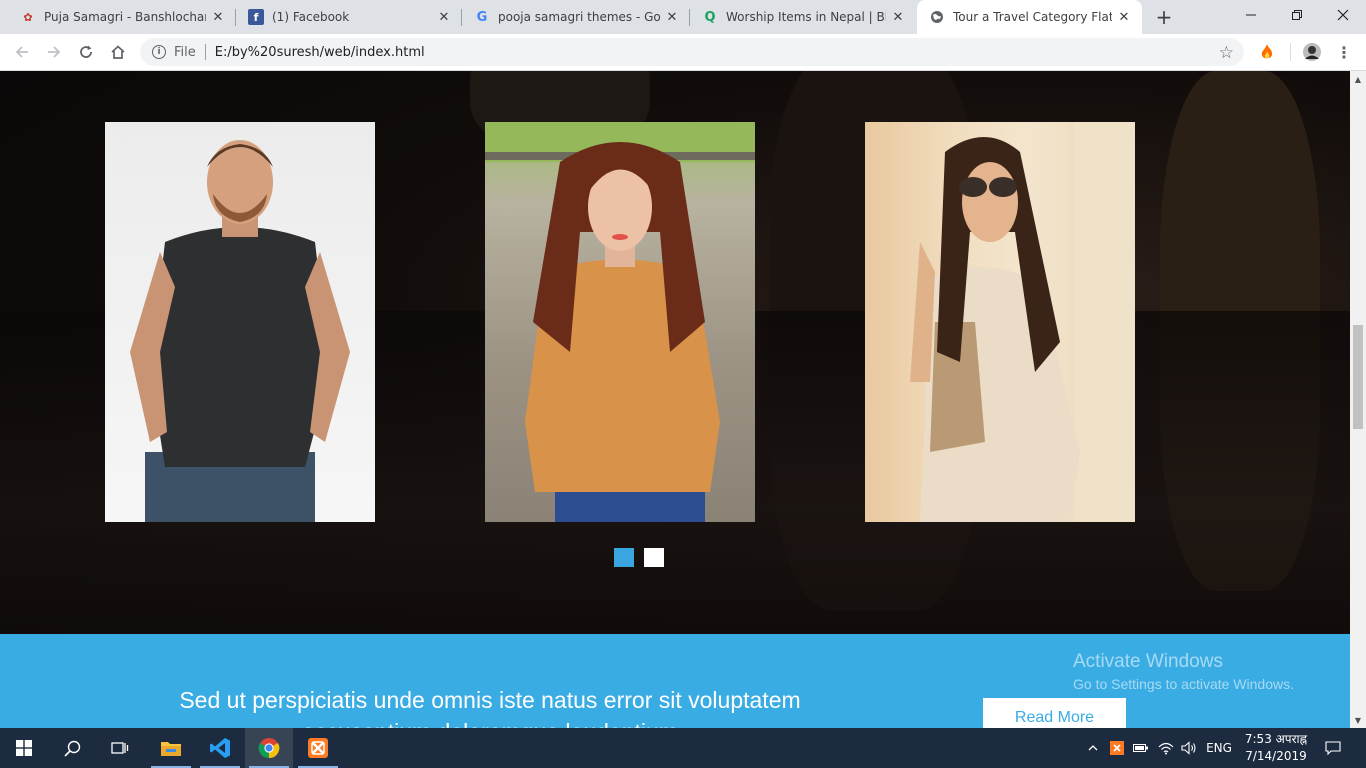 The height and width of the screenshot is (768, 1366). Describe the element at coordinates (710, 17) in the screenshot. I see `bheti-icon: Q` at that location.